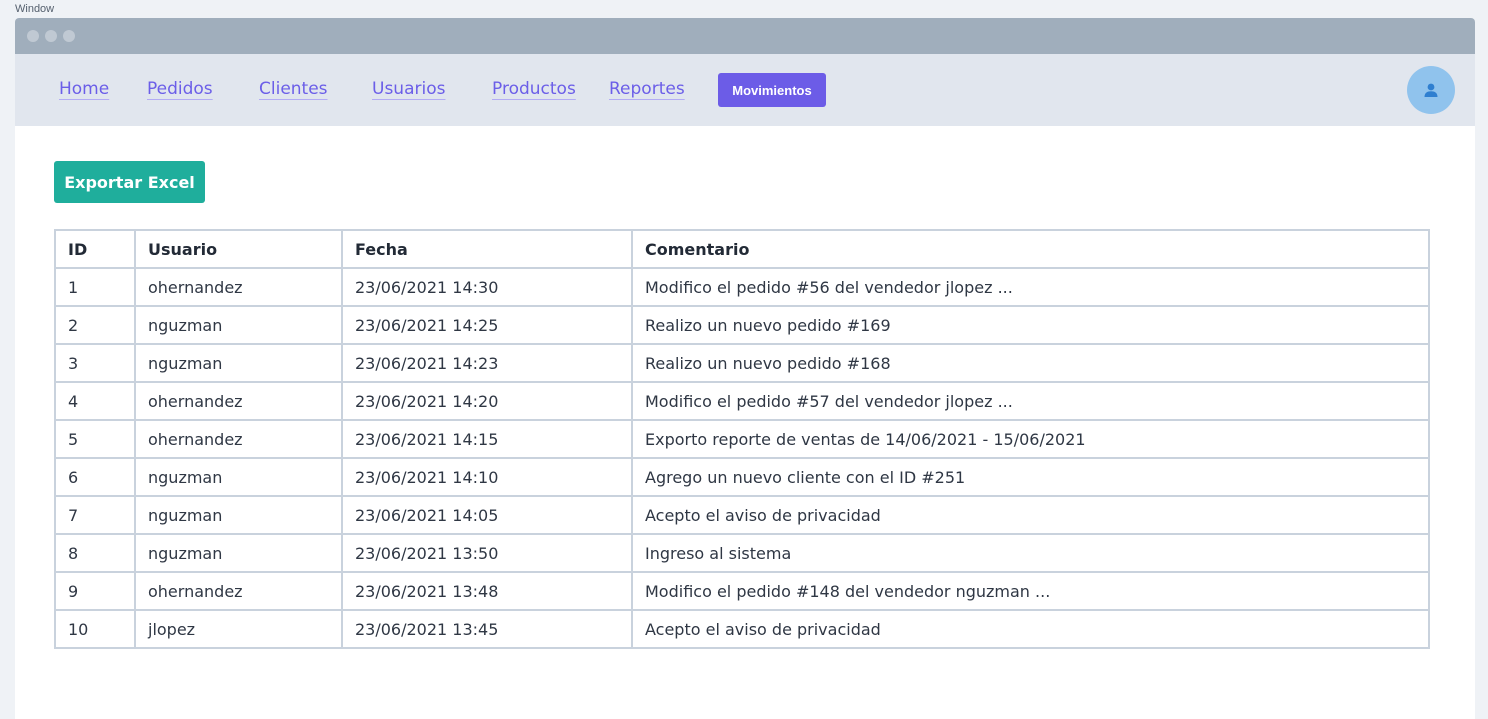 The height and width of the screenshot is (719, 1488). What do you see at coordinates (95, 439) in the screenshot?
I see `cell-id: 5` at bounding box center [95, 439].